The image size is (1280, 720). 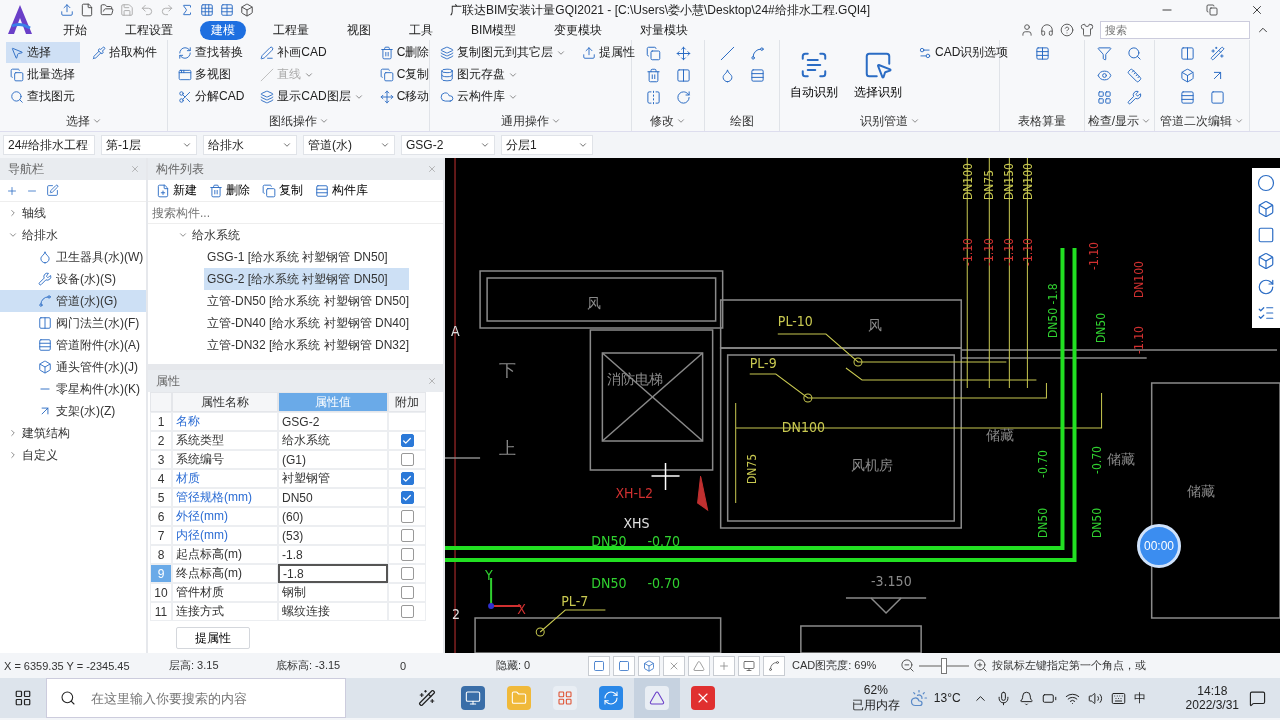 What do you see at coordinates (1257, 10) in the screenshot?
I see `close-icon` at bounding box center [1257, 10].